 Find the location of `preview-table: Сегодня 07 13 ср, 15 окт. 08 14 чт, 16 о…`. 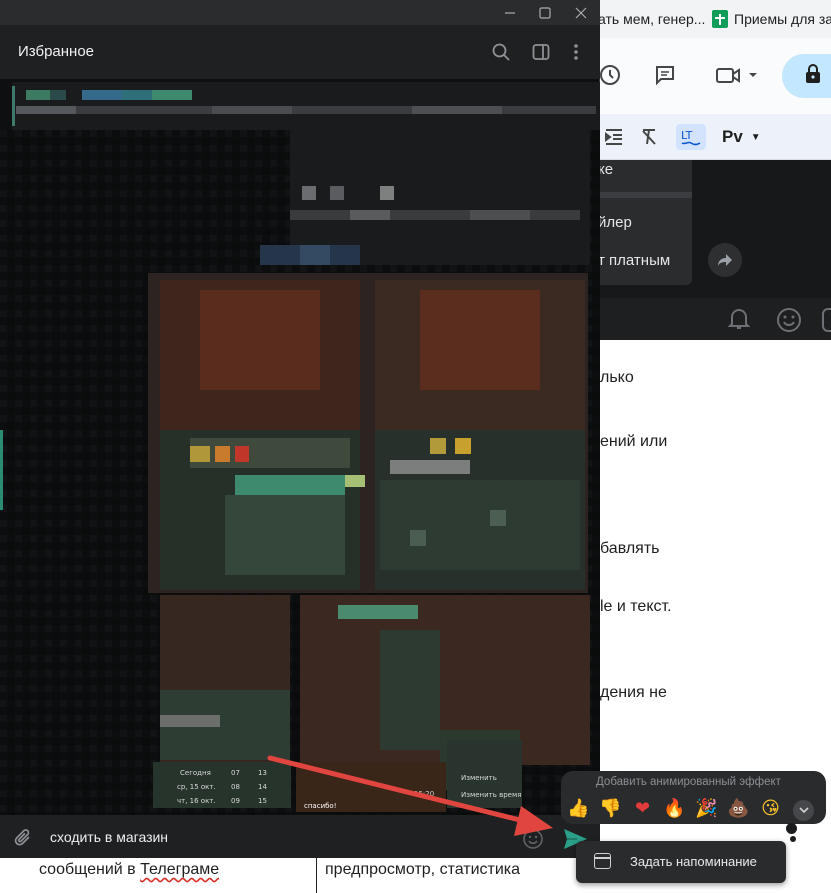

preview-table: Сегодня 07 13 ср, 15 окт. 08 14 чт, 16 о… is located at coordinates (222, 785).